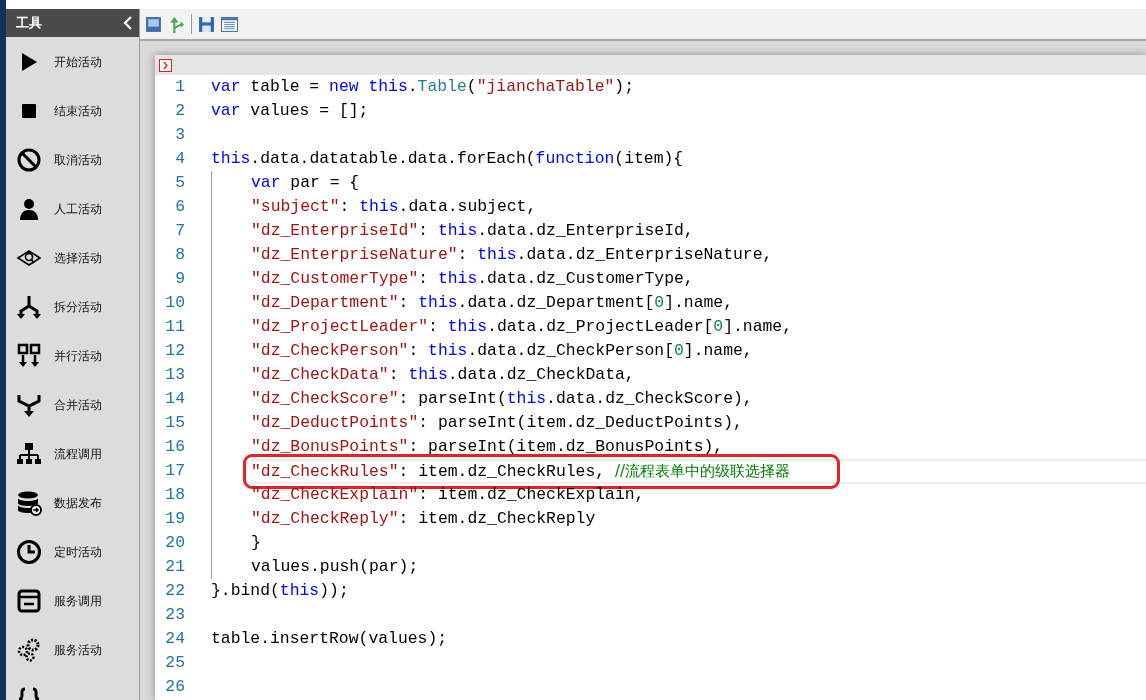 The height and width of the screenshot is (700, 1146). Describe the element at coordinates (174, 567) in the screenshot. I see `line-number: 21` at that location.